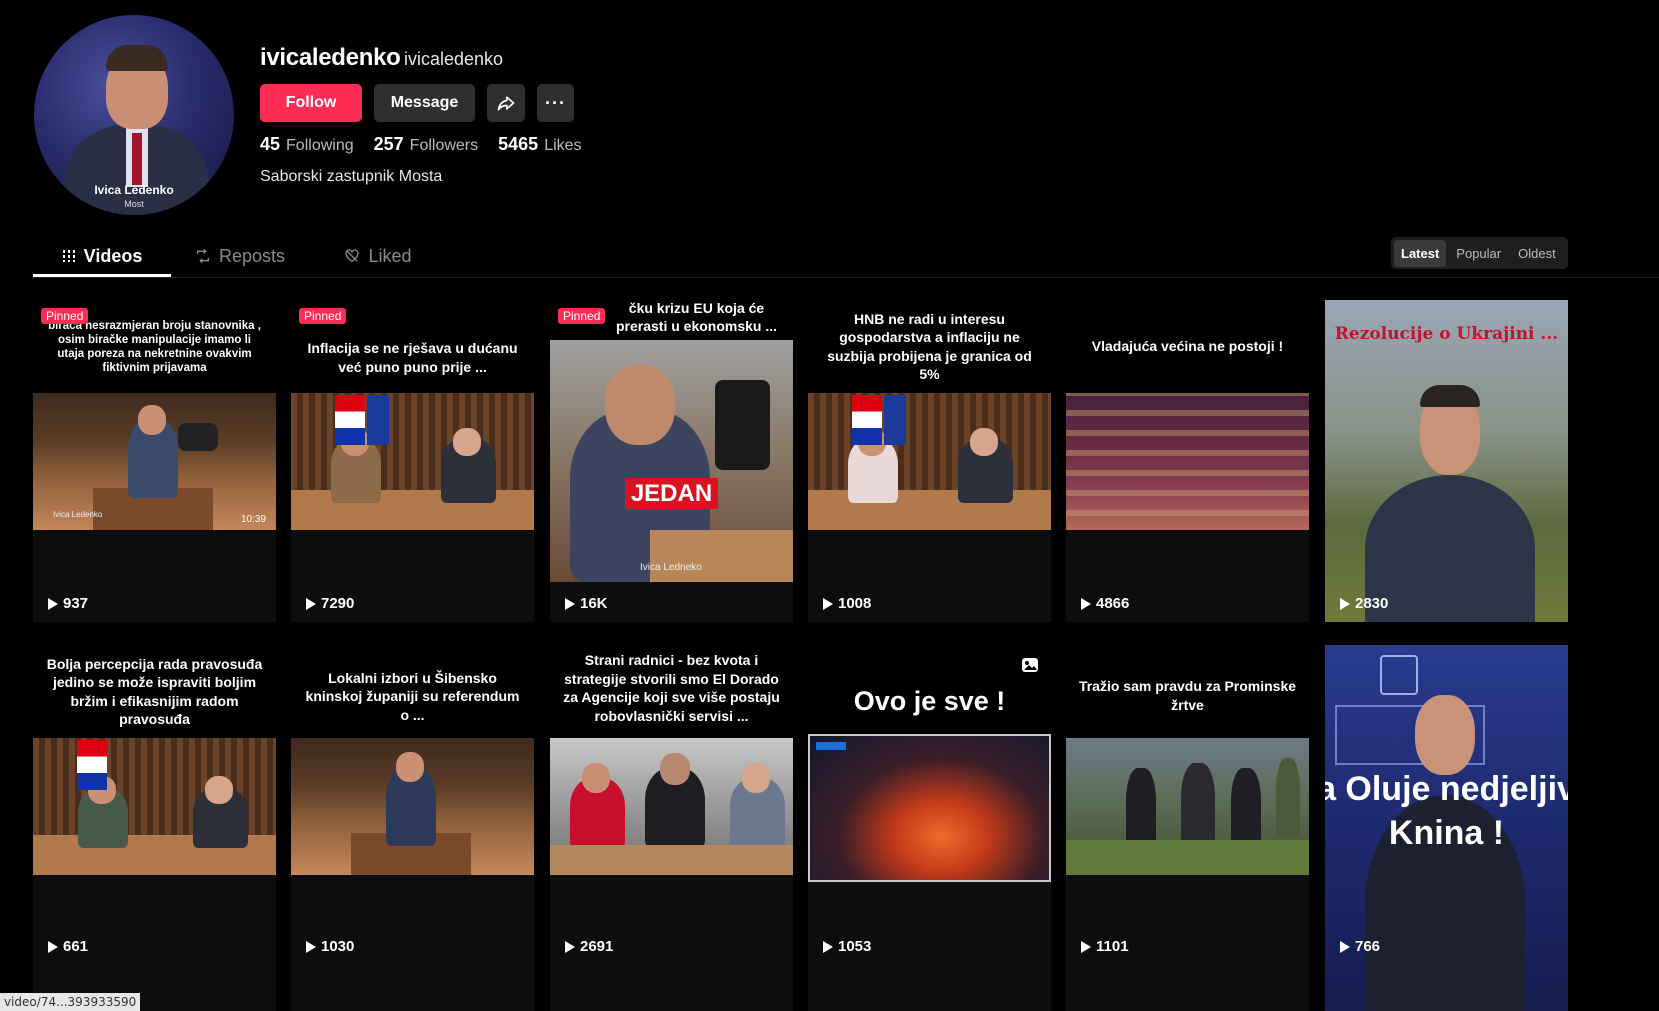 This screenshot has height=1011, width=1659. Describe the element at coordinates (352, 256) in the screenshot. I see `heart-icon` at that location.